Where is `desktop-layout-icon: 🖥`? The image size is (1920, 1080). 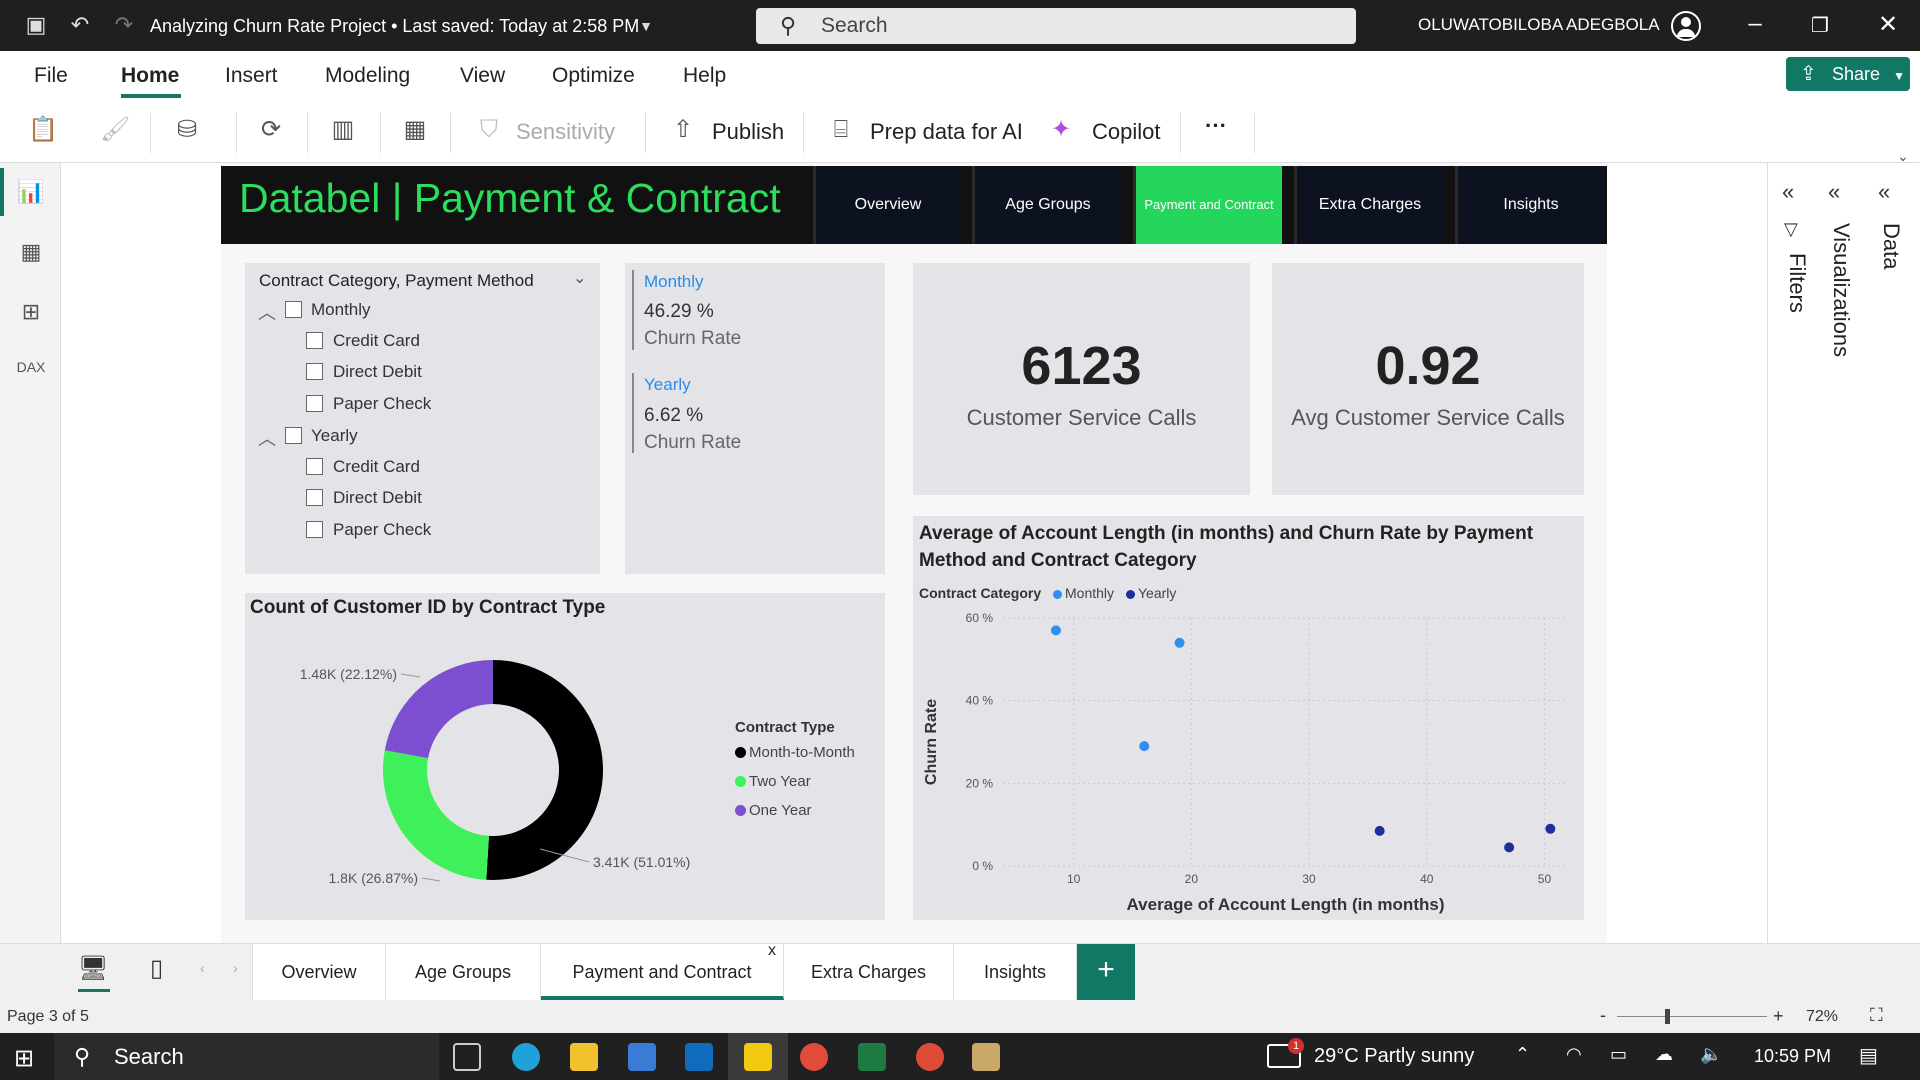 desktop-layout-icon: 🖥 is located at coordinates (93, 968).